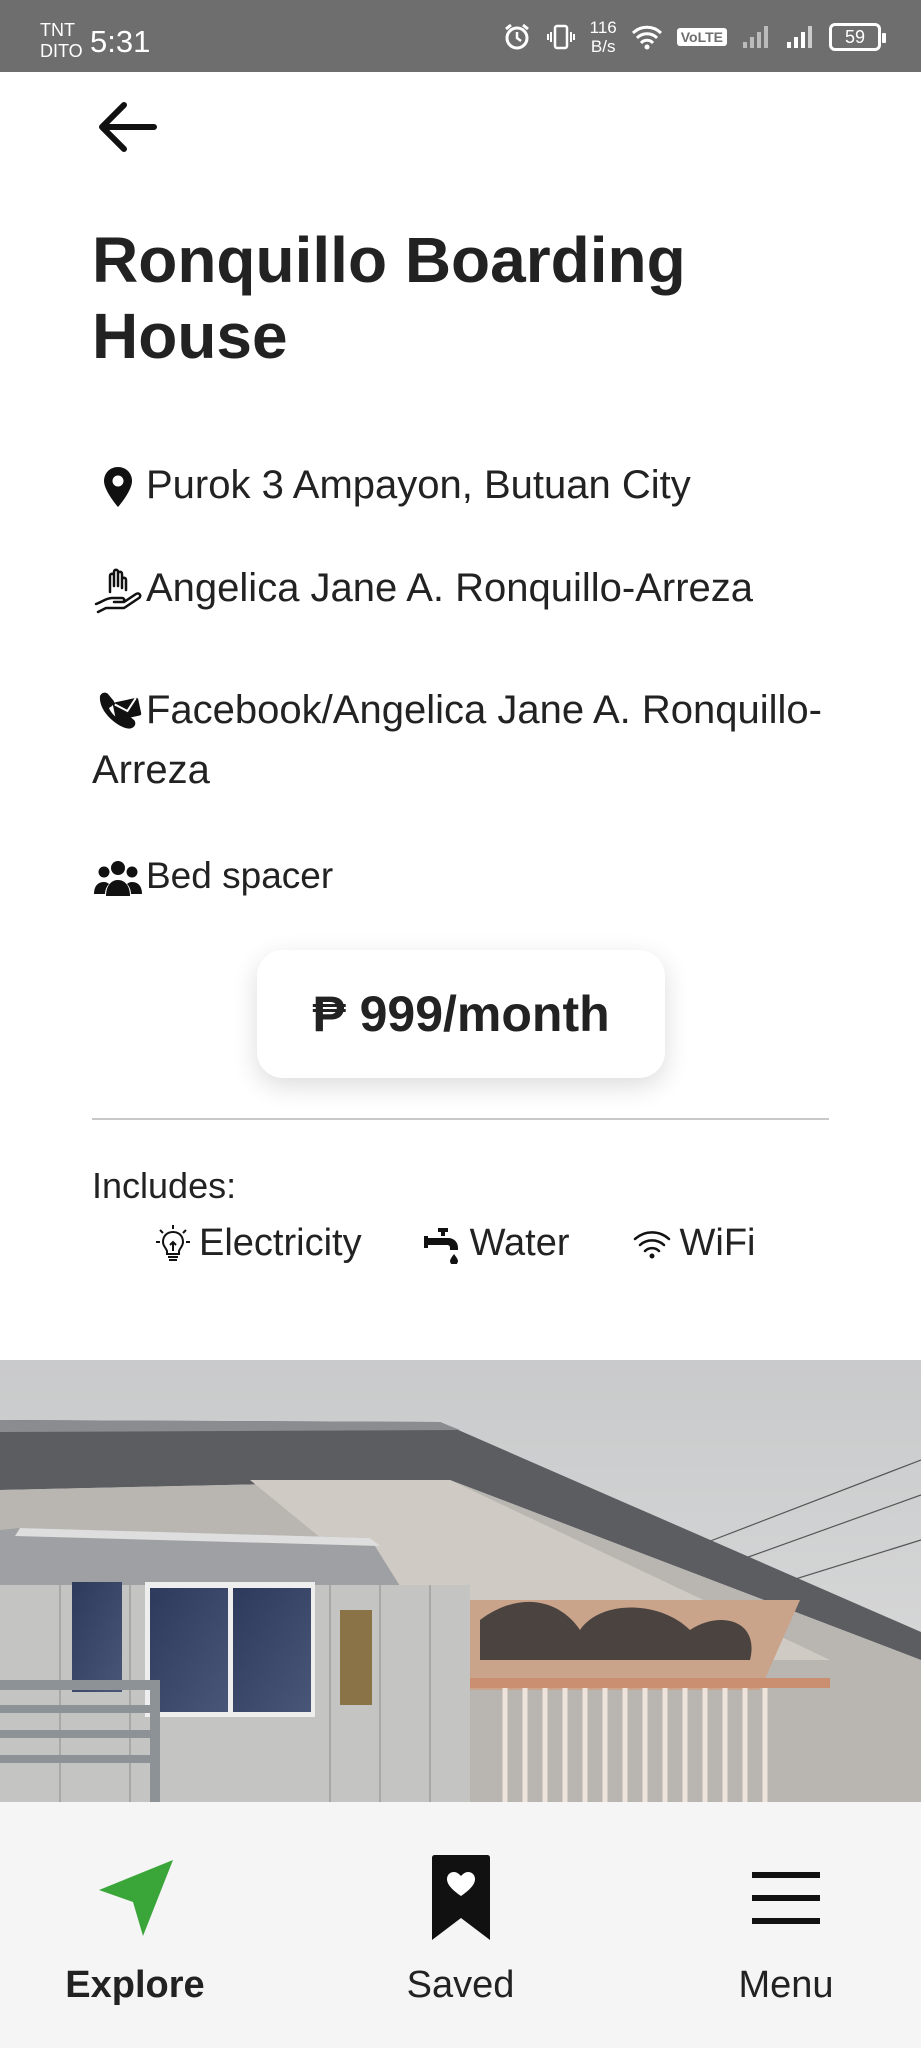 This screenshot has height=2048, width=921. I want to click on listing-title: Ronquillo Boarding House, so click(389, 298).